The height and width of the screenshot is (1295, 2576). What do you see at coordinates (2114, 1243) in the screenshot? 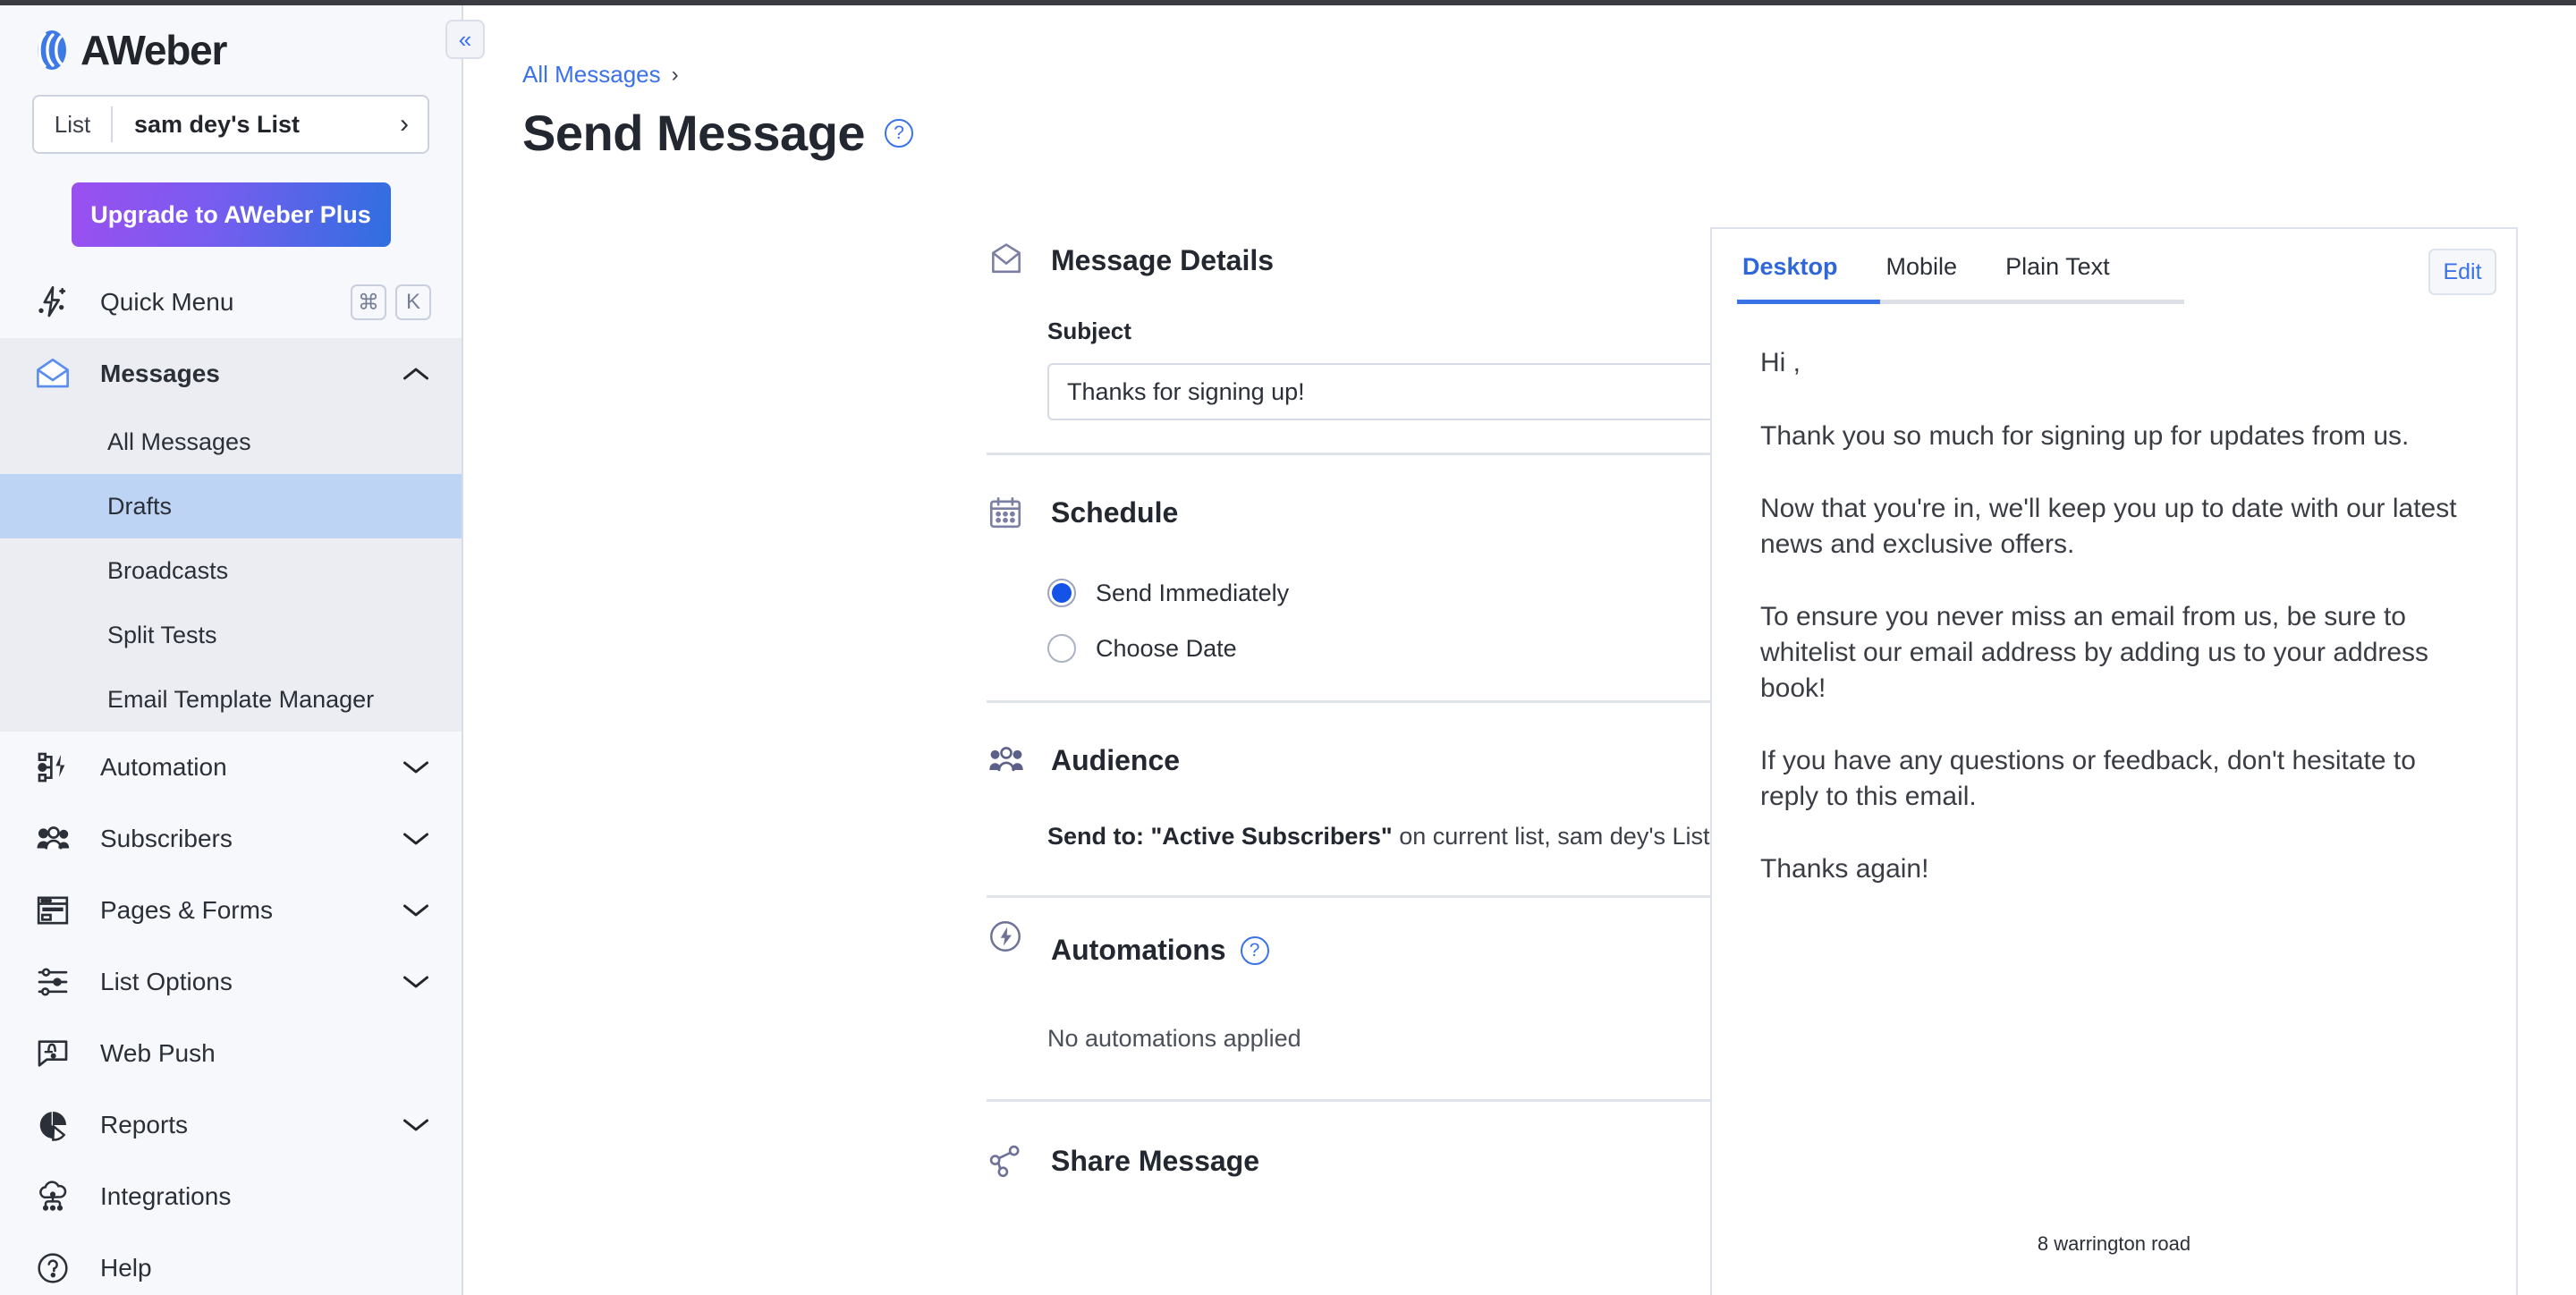
I see `preview-footer-address: 8 warrington road` at bounding box center [2114, 1243].